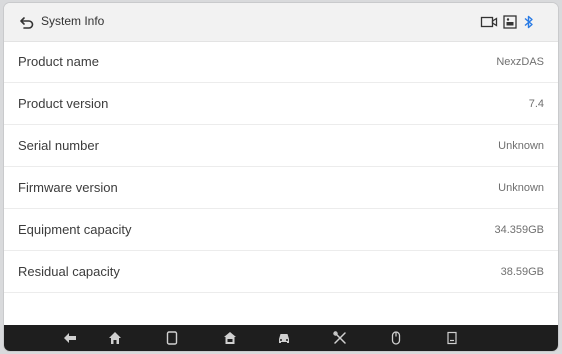  Describe the element at coordinates (58, 61) in the screenshot. I see `row-label: Product name` at that location.